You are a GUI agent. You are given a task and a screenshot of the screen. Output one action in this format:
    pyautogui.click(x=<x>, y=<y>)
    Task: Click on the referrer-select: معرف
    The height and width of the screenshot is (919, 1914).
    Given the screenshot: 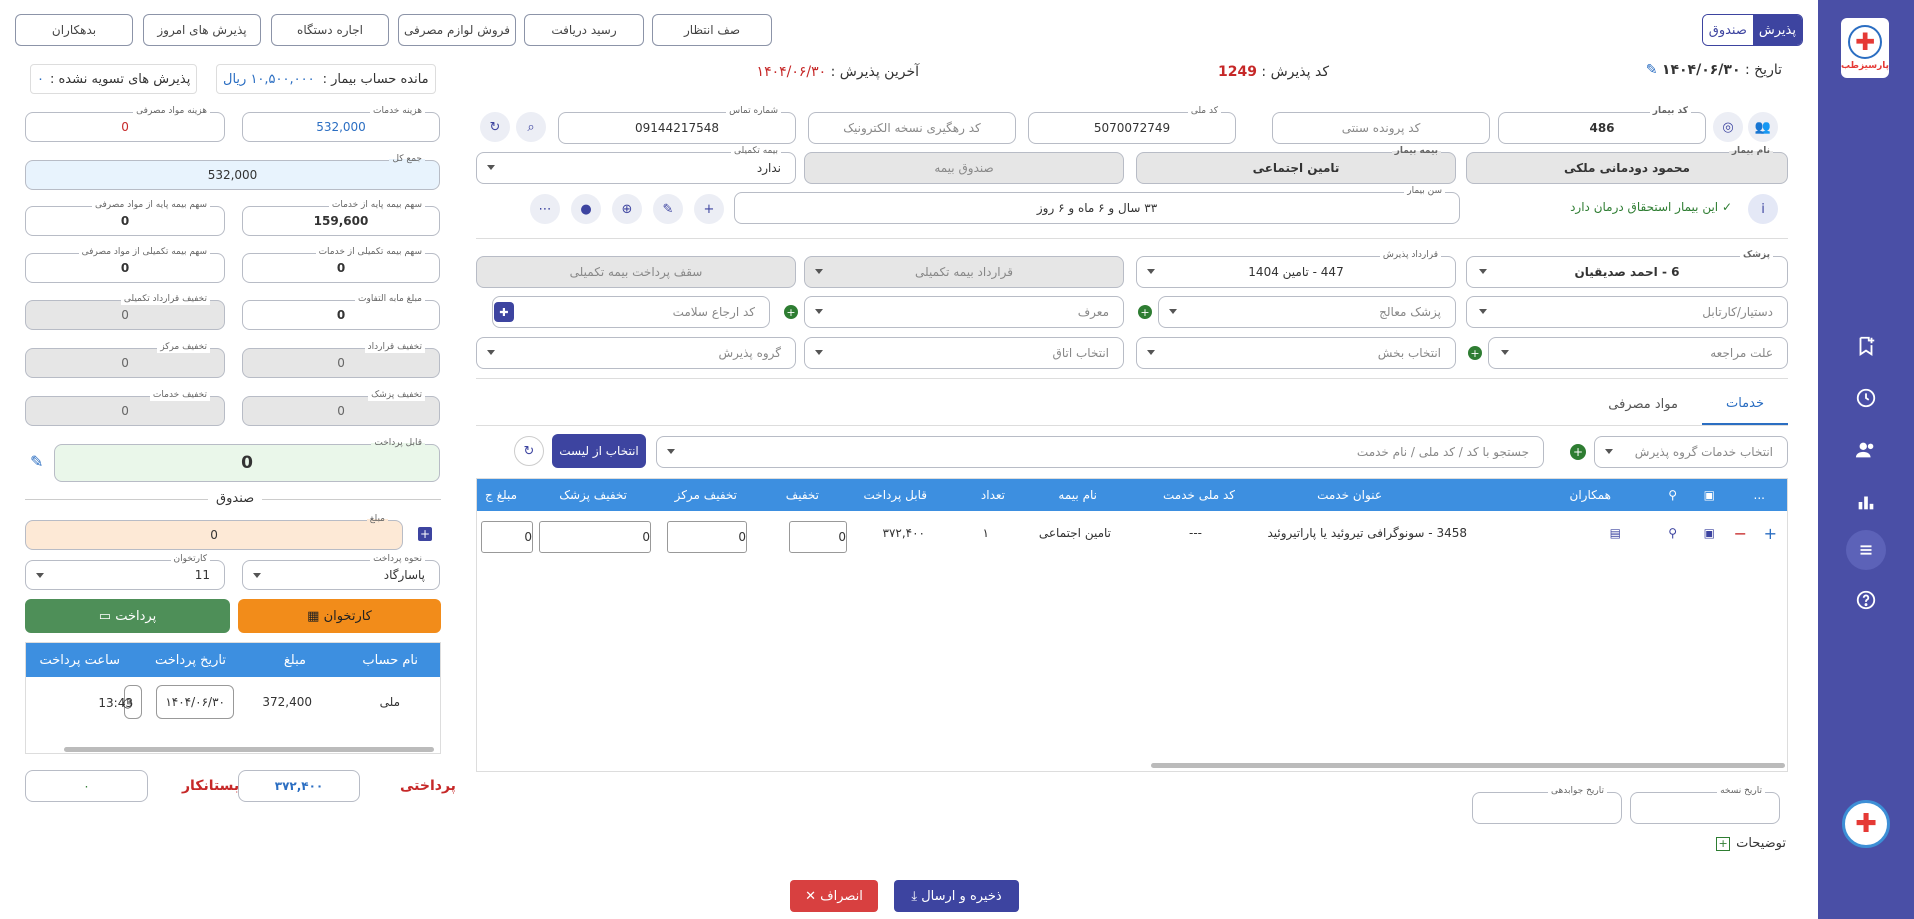 What is the action you would take?
    pyautogui.click(x=964, y=312)
    